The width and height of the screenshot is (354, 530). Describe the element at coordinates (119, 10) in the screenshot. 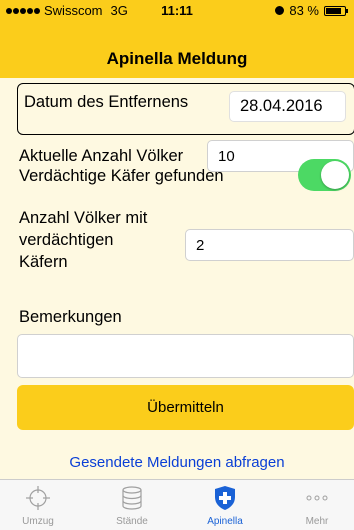

I see `network-type: 3G` at that location.